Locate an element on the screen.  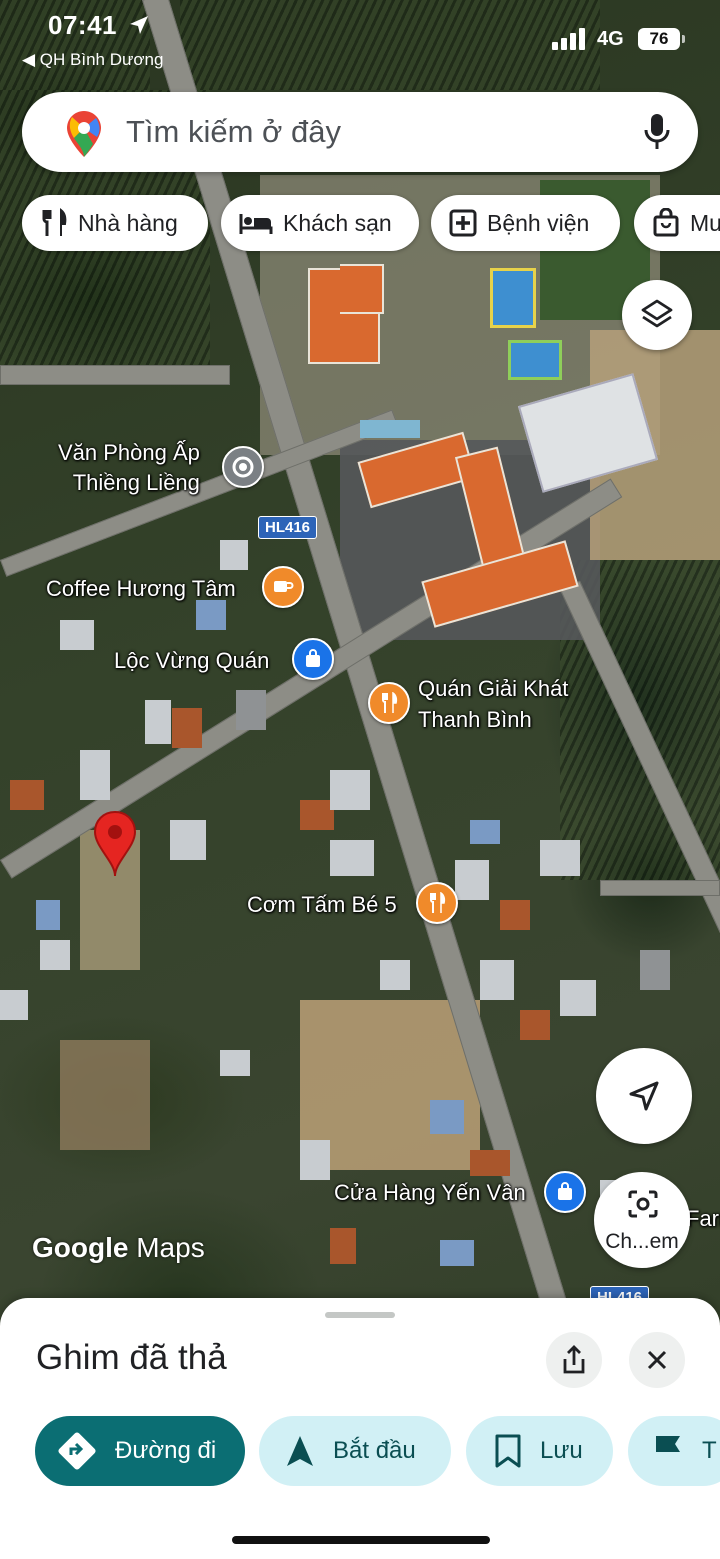
coffee-icon is located at coordinates (283, 587).